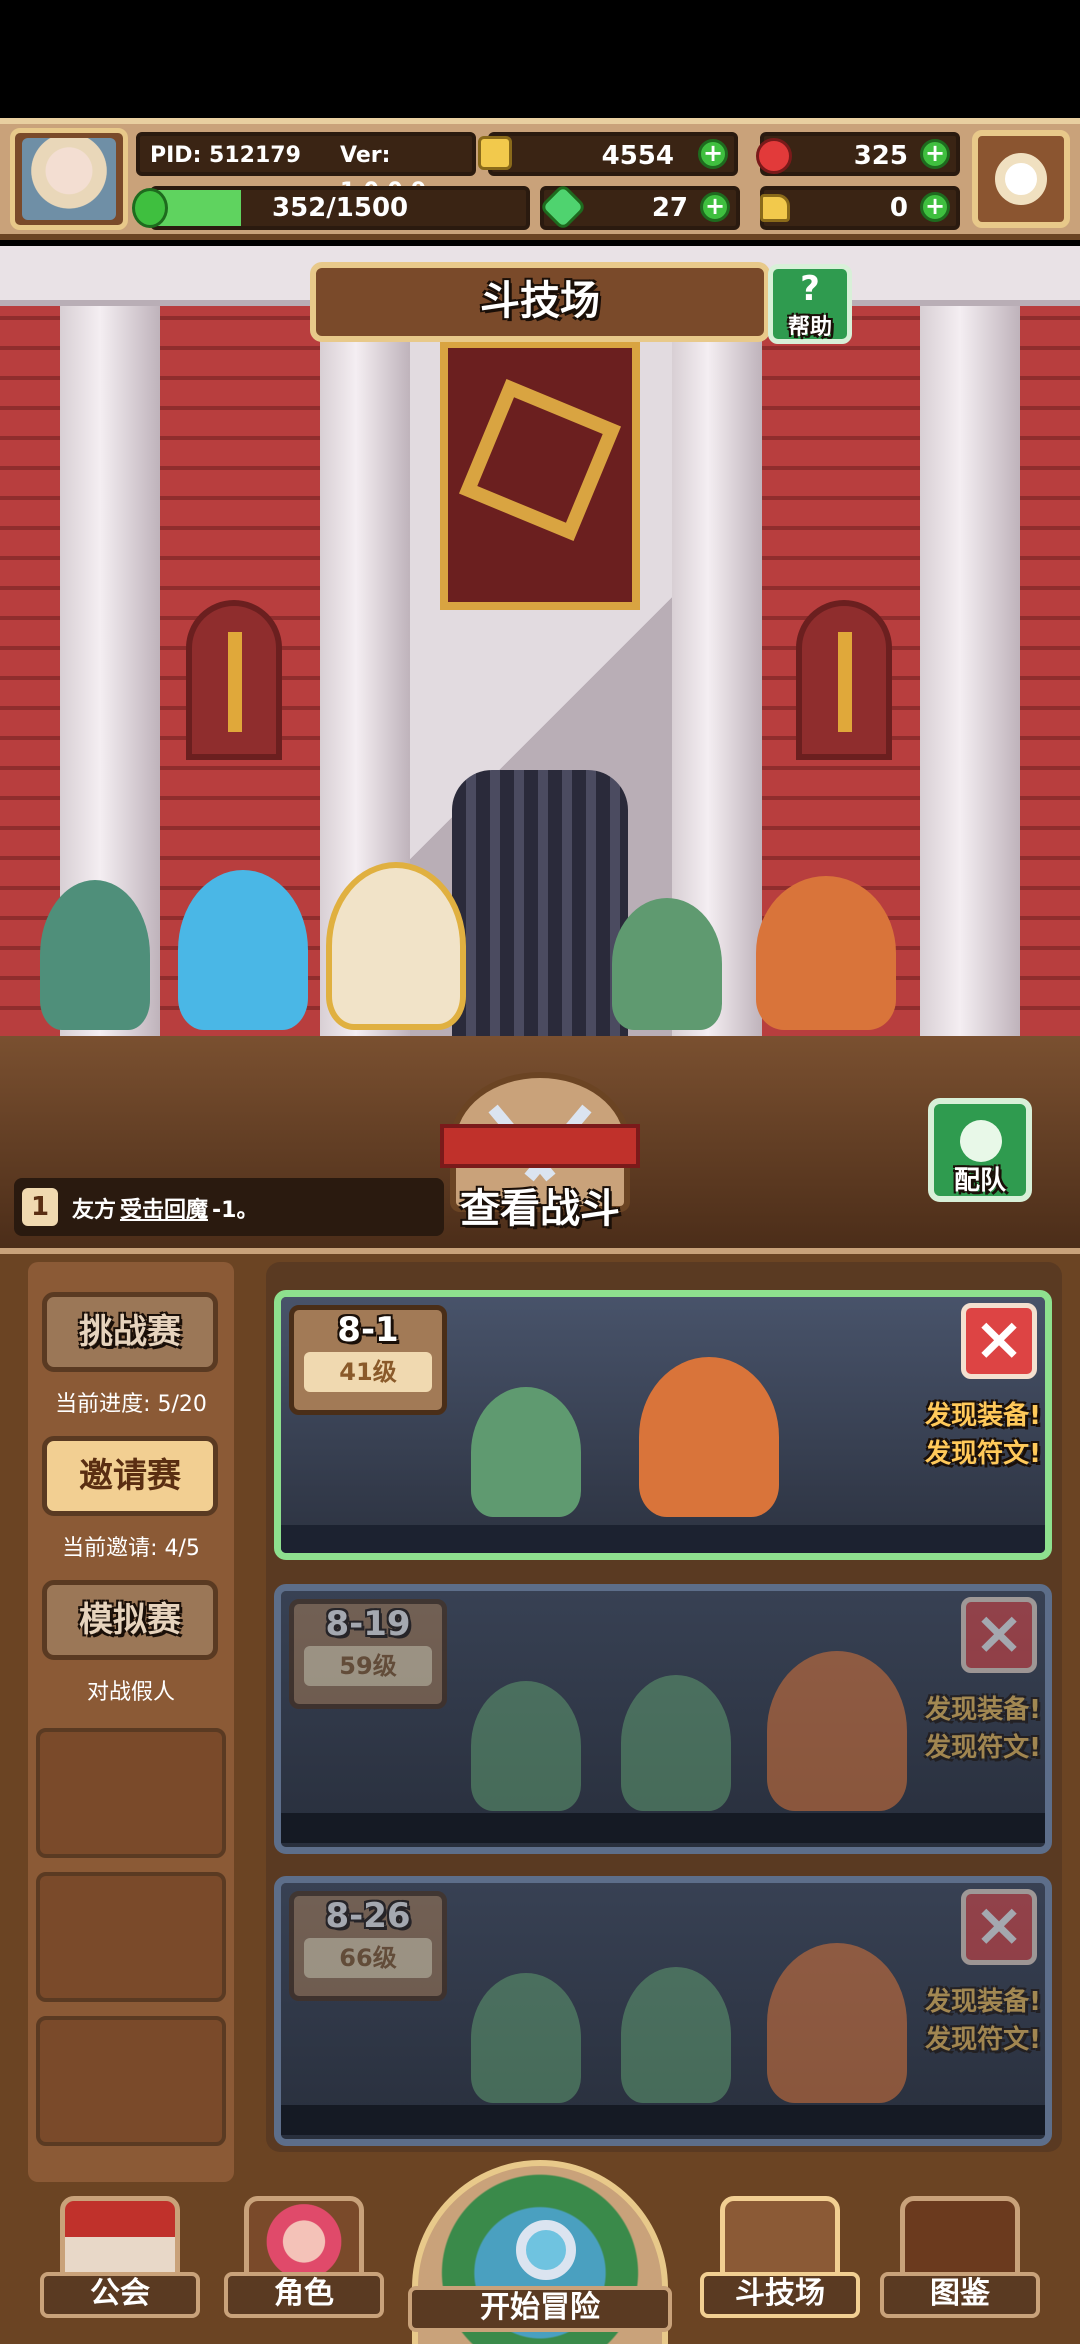 This screenshot has height=2344, width=1080. Describe the element at coordinates (368, 1330) in the screenshot. I see `stage-name: 8-1` at that location.